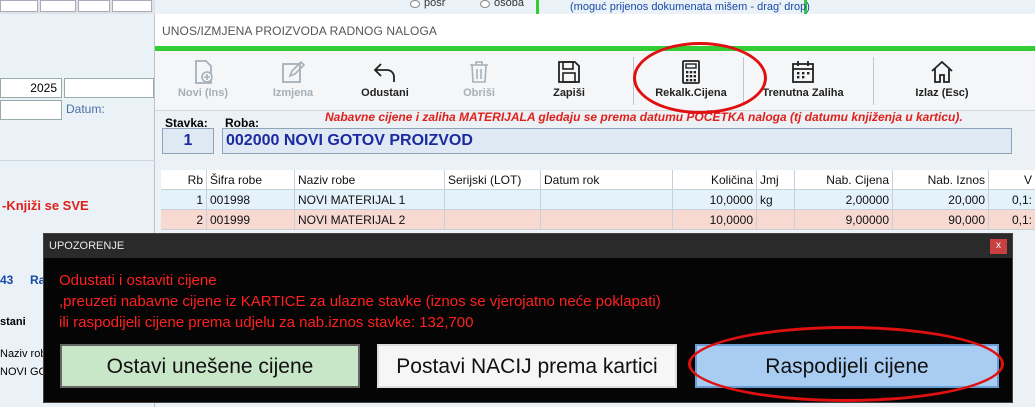  Describe the element at coordinates (370, 180) in the screenshot. I see `grid-header-cell: Naziv robe` at that location.